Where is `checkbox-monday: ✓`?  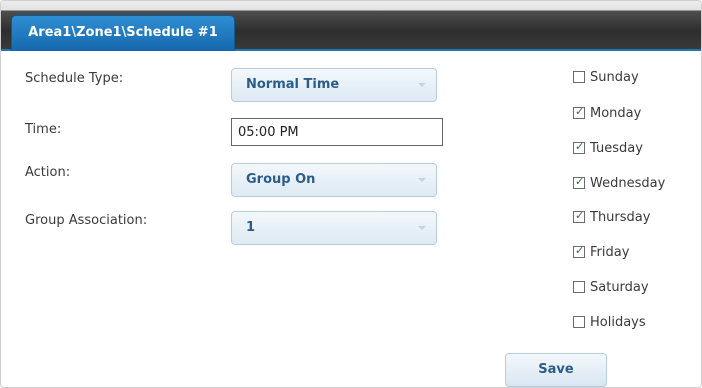 checkbox-monday: ✓ is located at coordinates (579, 112).